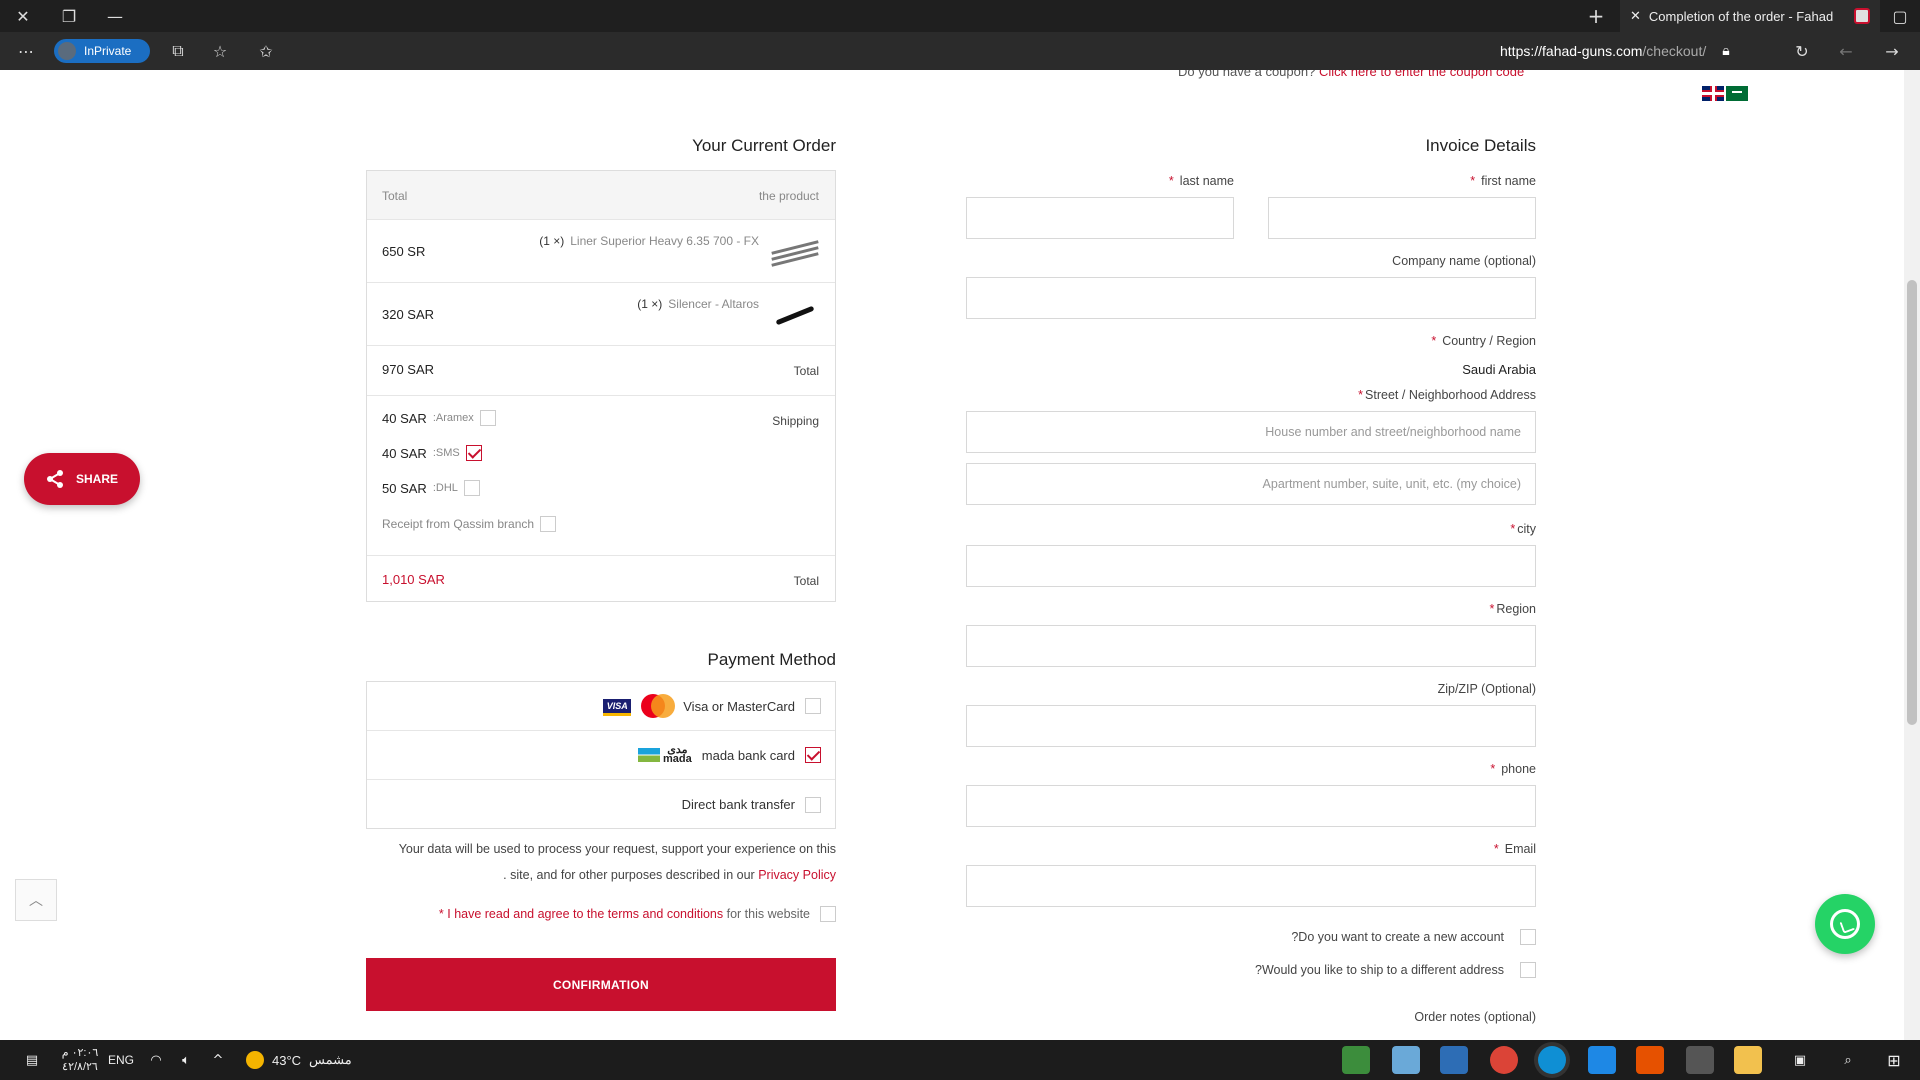 This screenshot has height=1080, width=1920. Describe the element at coordinates (1356, 1060) in the screenshot. I see `notepad-app-icon` at that location.